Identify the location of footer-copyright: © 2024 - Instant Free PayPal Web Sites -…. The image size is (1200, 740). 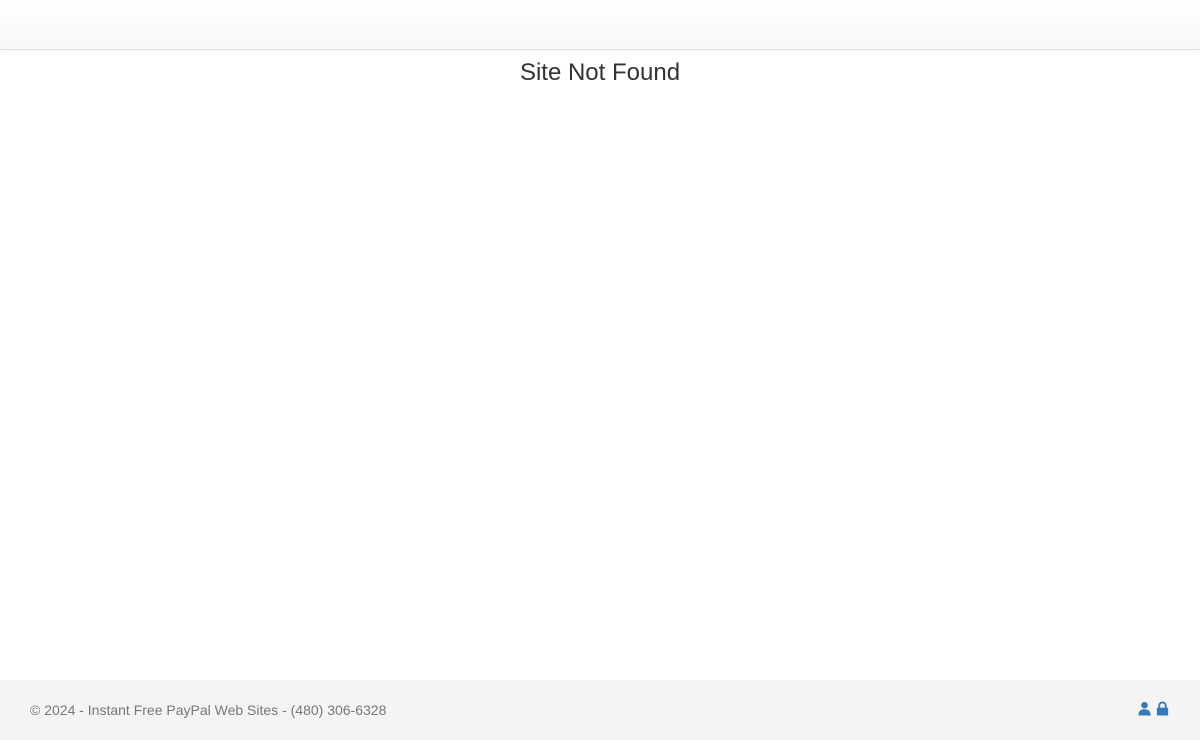
(208, 710).